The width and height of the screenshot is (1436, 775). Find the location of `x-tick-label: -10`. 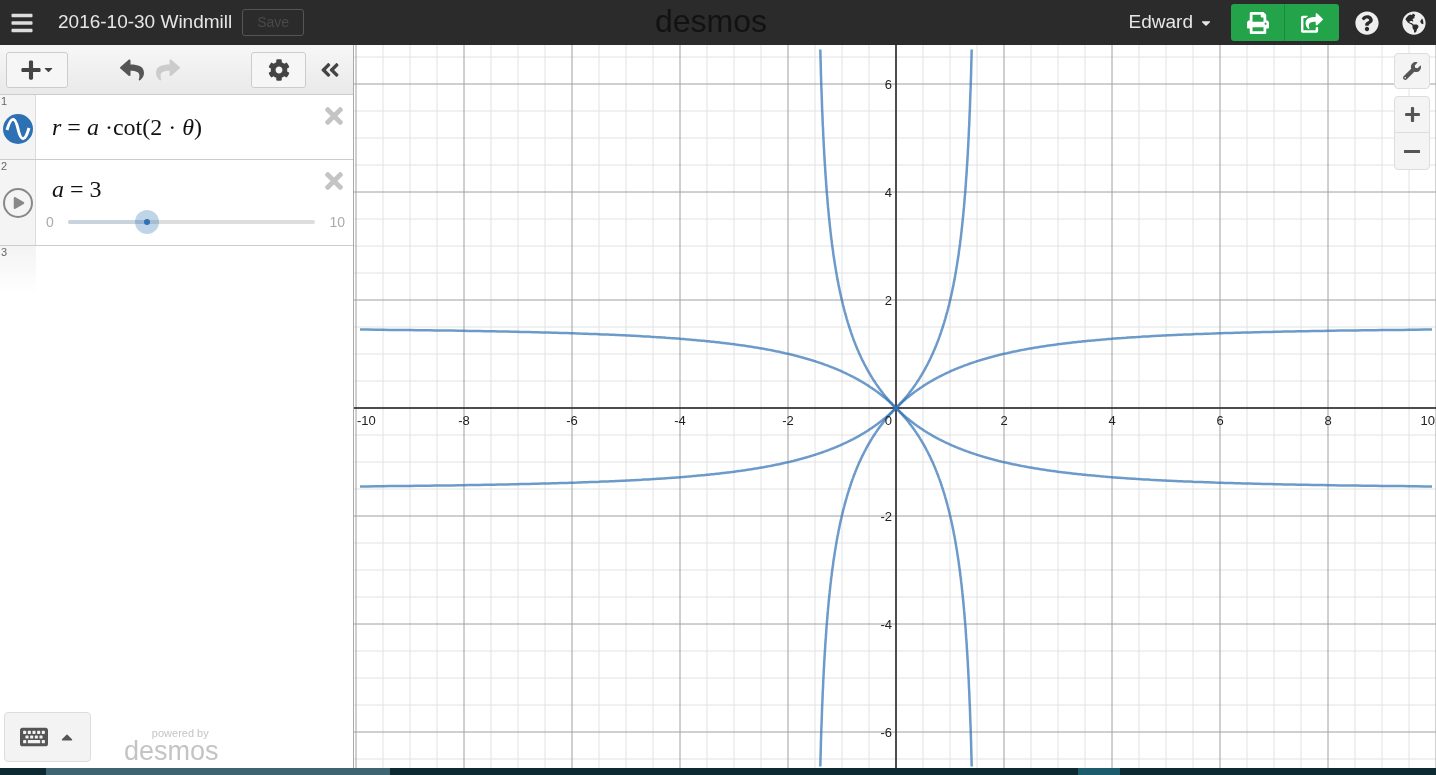

x-tick-label: -10 is located at coordinates (366, 420).